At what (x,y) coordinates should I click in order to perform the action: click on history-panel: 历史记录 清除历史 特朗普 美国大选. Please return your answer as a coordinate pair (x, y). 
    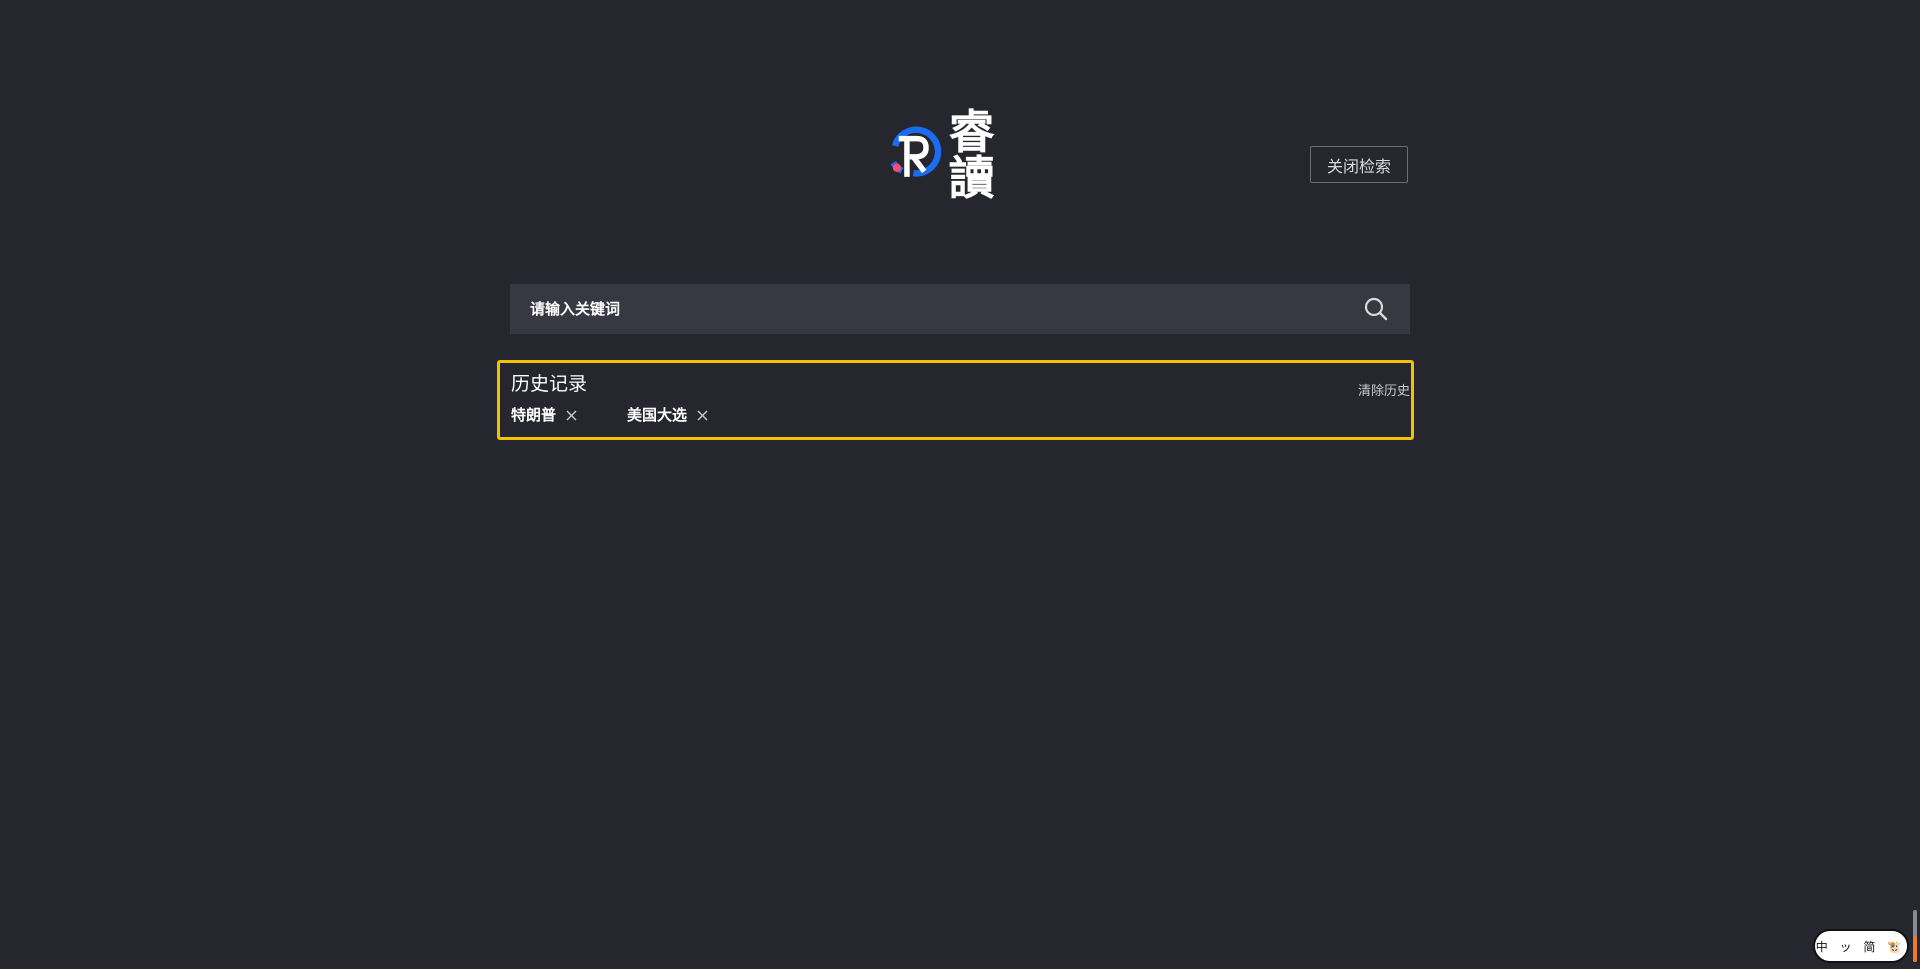
    Looking at the image, I should click on (955, 400).